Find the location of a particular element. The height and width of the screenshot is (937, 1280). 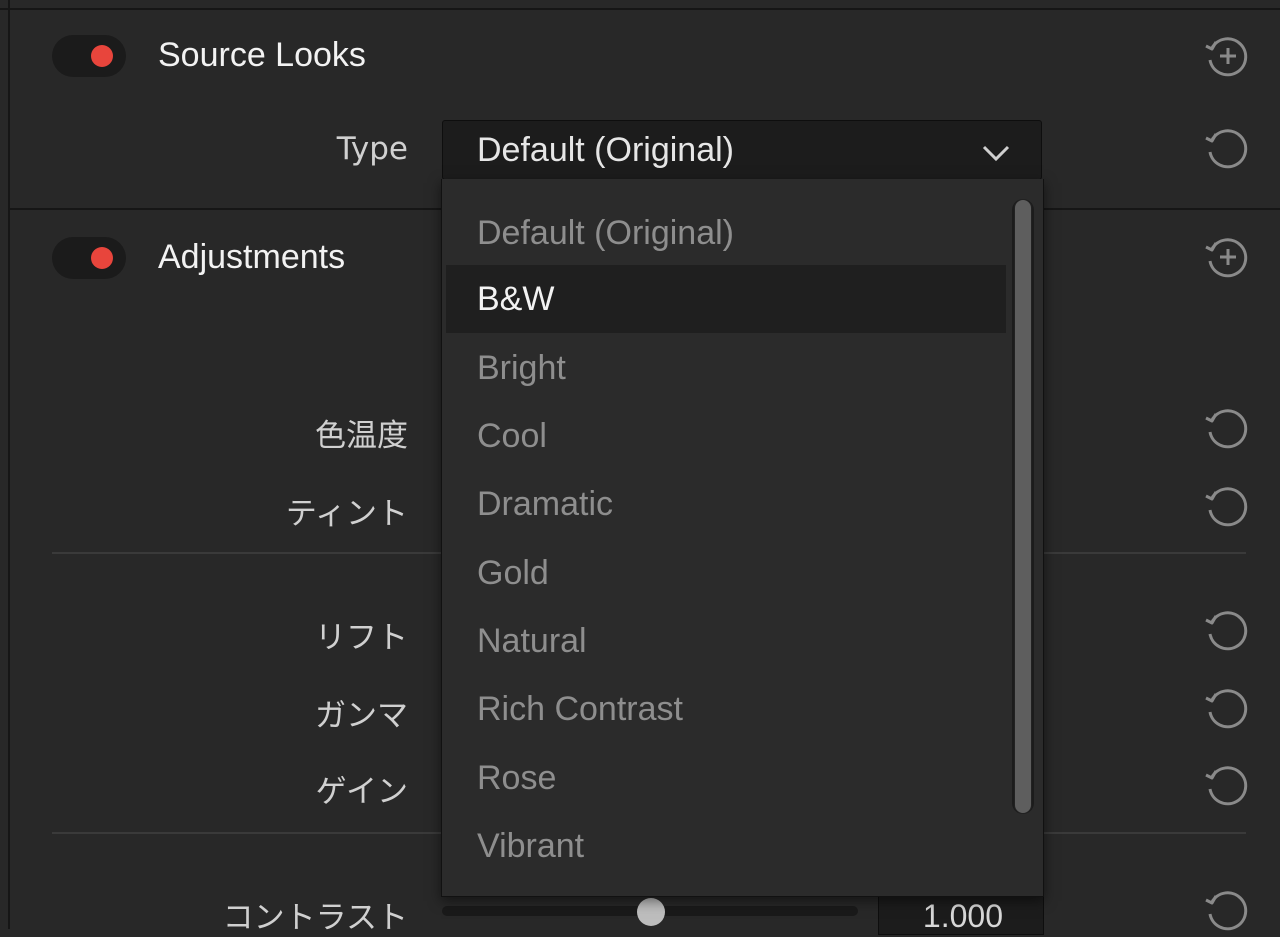

dropdown-scrollbar-thumb is located at coordinates (1023, 506).